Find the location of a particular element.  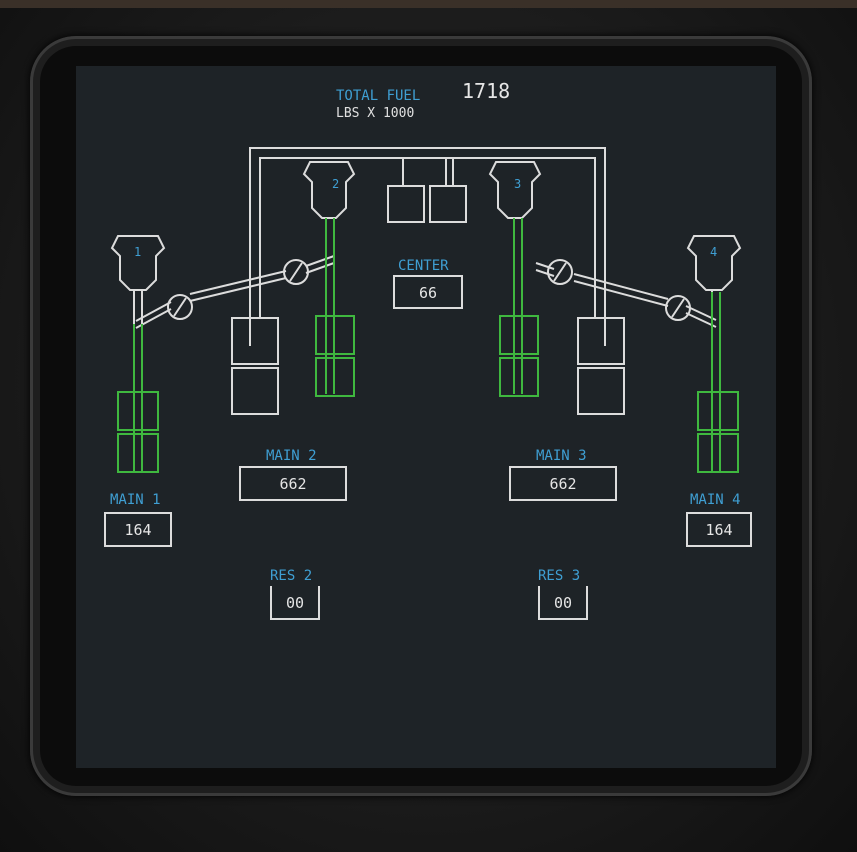

main-3-override-aft is located at coordinates (601, 391).